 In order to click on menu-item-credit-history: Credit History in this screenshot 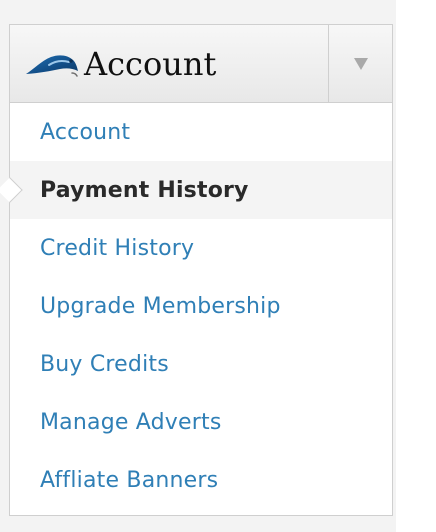, I will do `click(201, 248)`.